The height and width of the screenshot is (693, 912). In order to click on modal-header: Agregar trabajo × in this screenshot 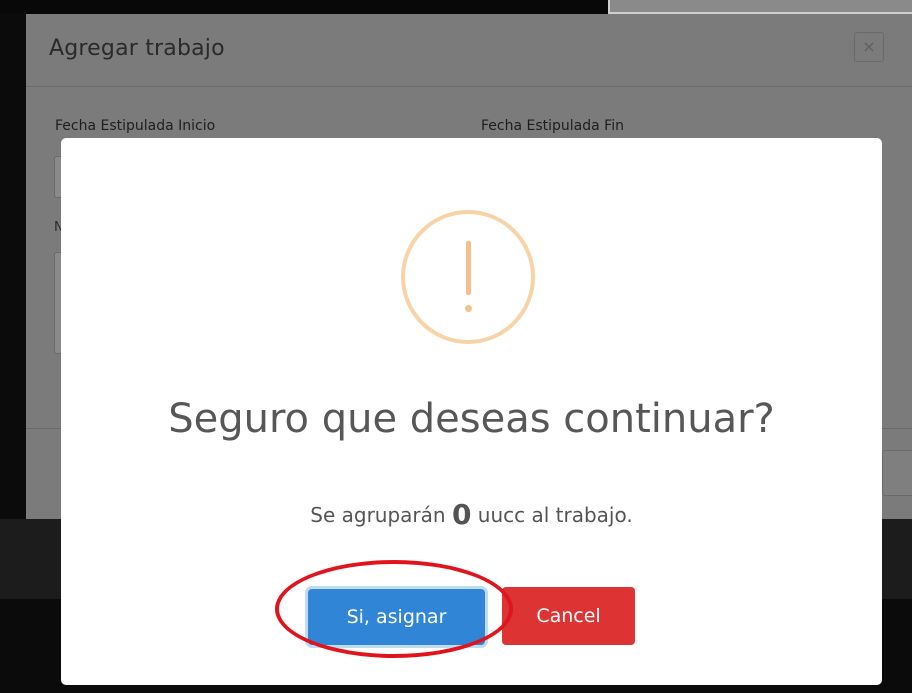, I will do `click(469, 50)`.